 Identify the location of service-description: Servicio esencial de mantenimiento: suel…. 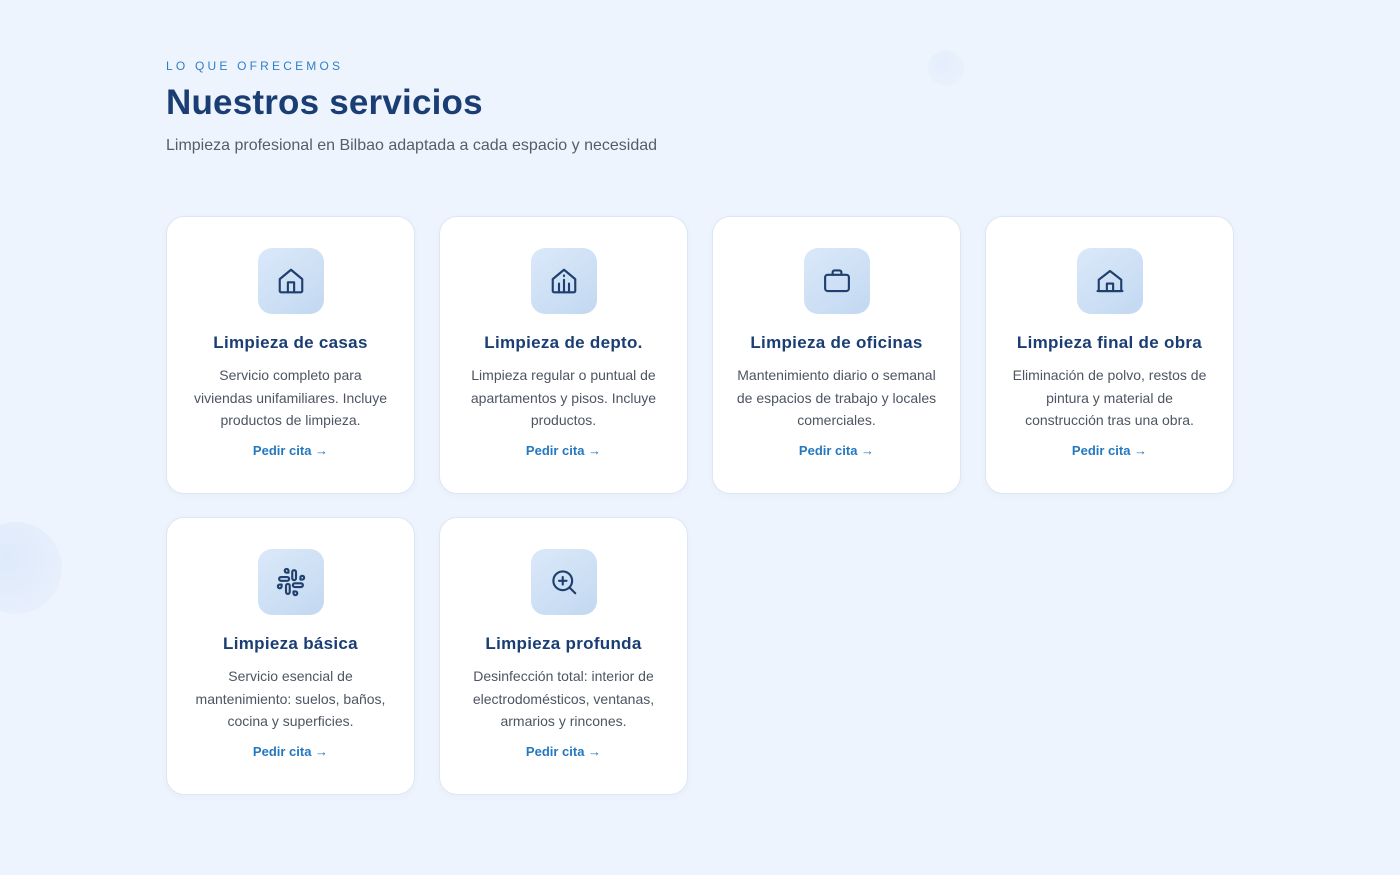
(290, 698).